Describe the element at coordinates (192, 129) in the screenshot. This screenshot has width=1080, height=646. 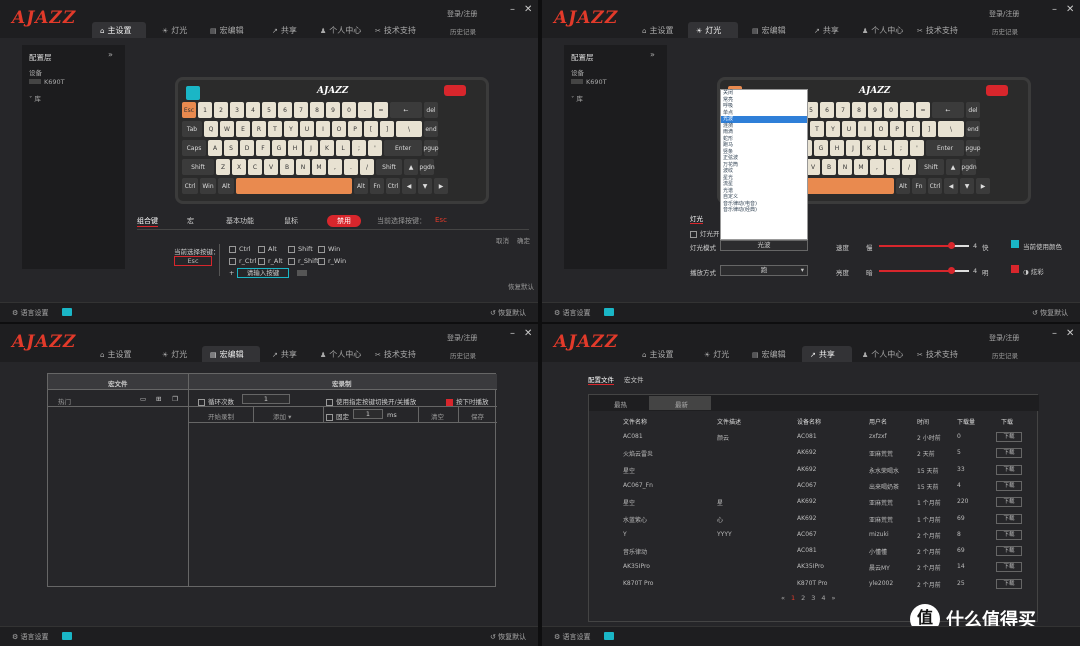
I see `key: Tab` at that location.